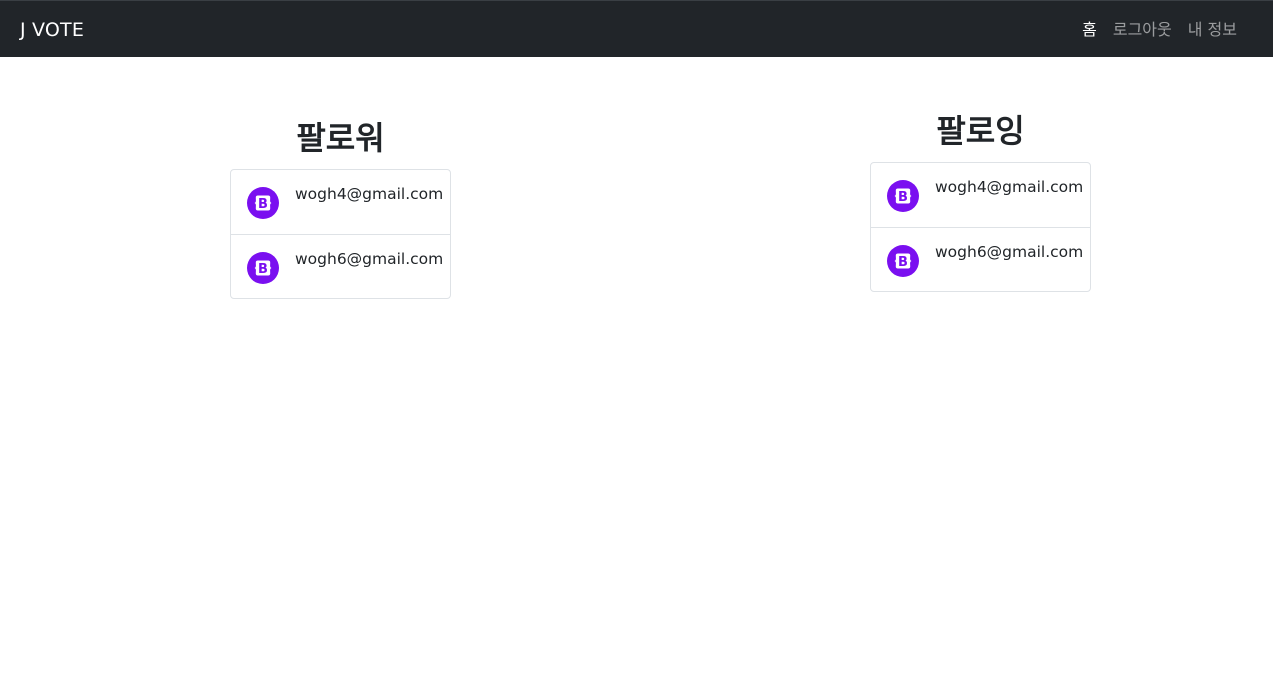  I want to click on following-section: 팔로잉 B wogh4@gmail.com B wogh6@gmail.com, so click(980, 202).